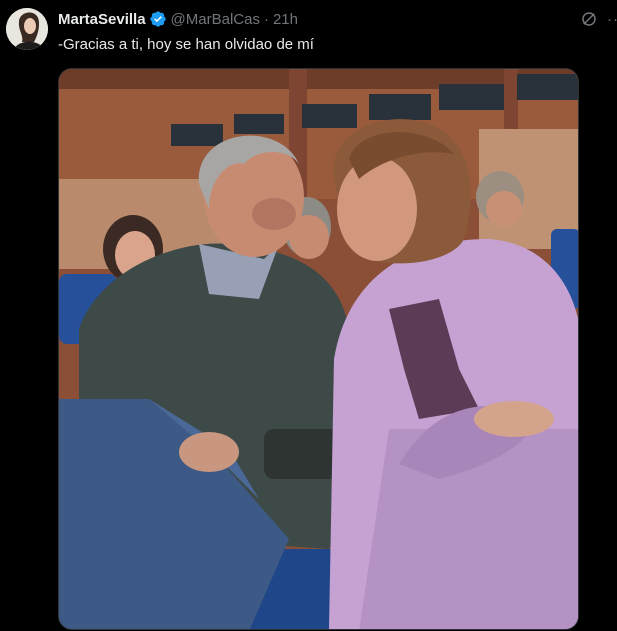 This screenshot has height=631, width=617. What do you see at coordinates (589, 19) in the screenshot?
I see `grok-icon` at bounding box center [589, 19].